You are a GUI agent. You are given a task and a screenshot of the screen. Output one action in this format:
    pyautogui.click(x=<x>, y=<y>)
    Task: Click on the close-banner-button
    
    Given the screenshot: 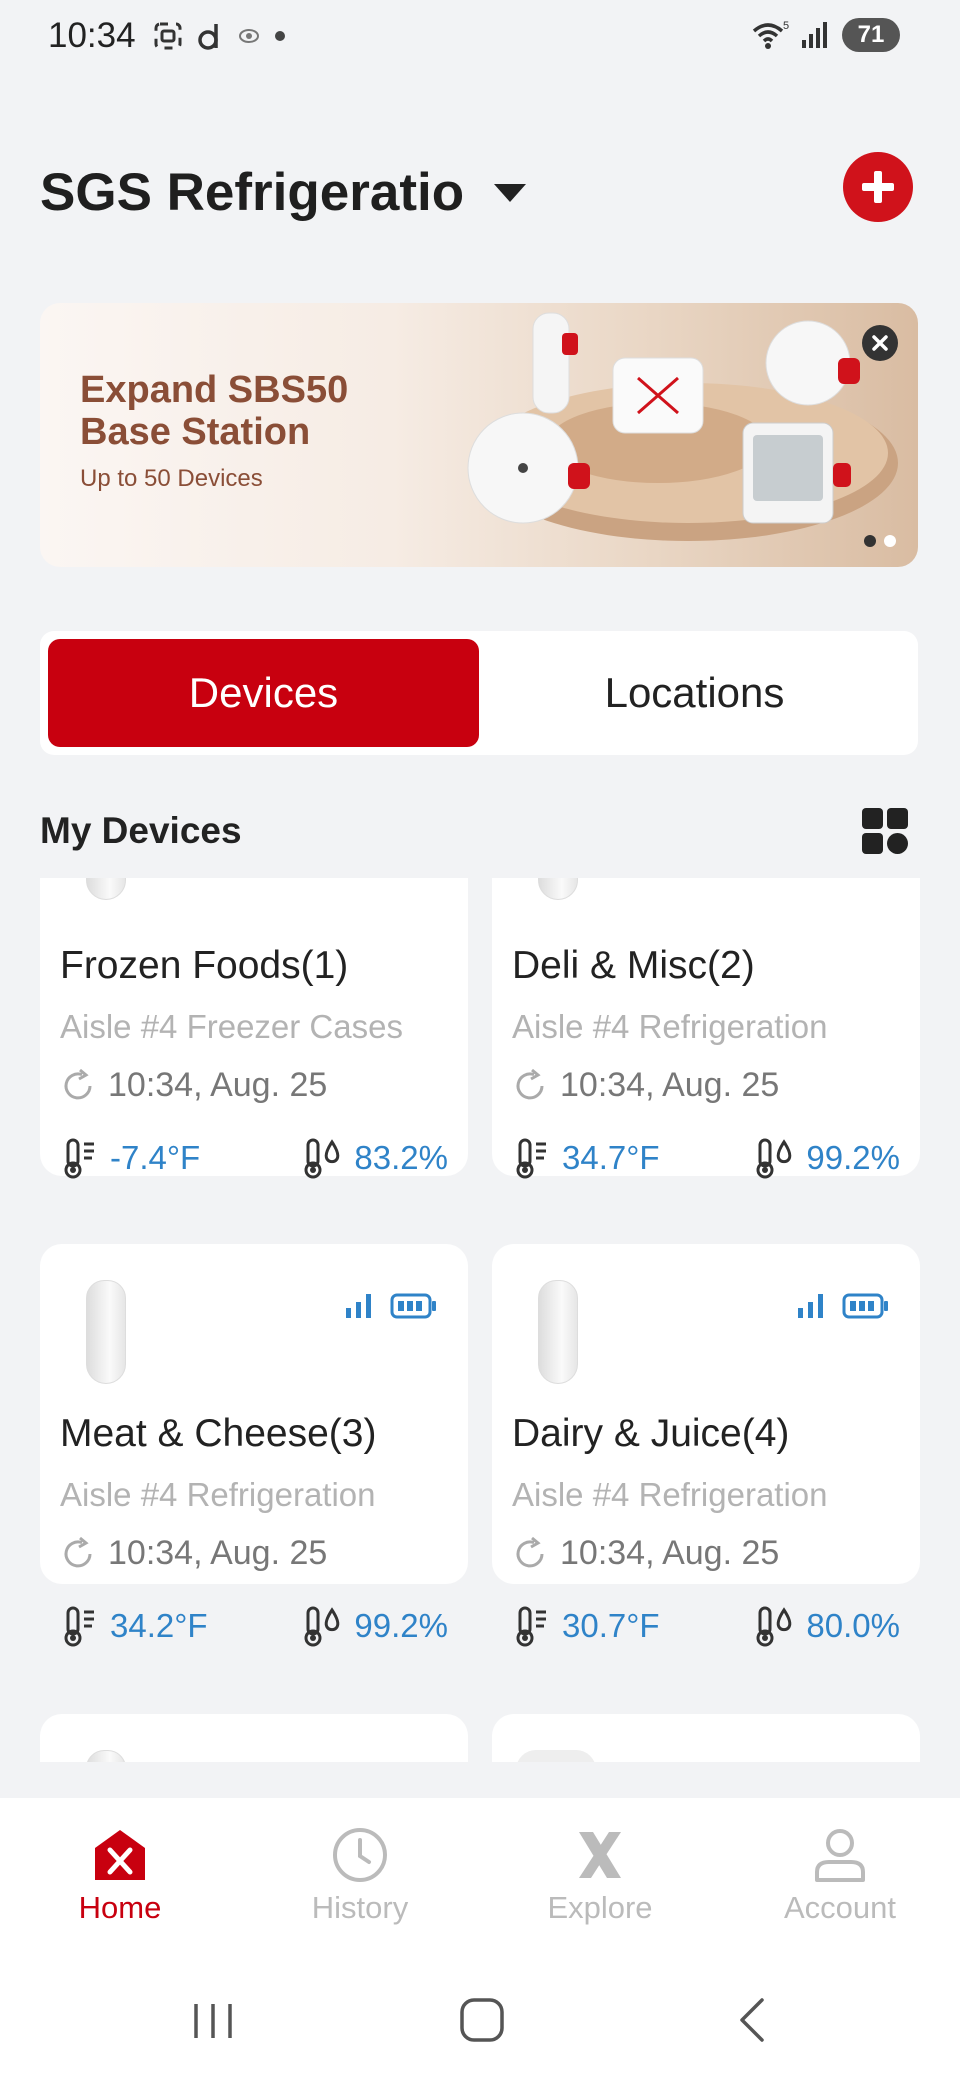 What is the action you would take?
    pyautogui.click(x=880, y=343)
    